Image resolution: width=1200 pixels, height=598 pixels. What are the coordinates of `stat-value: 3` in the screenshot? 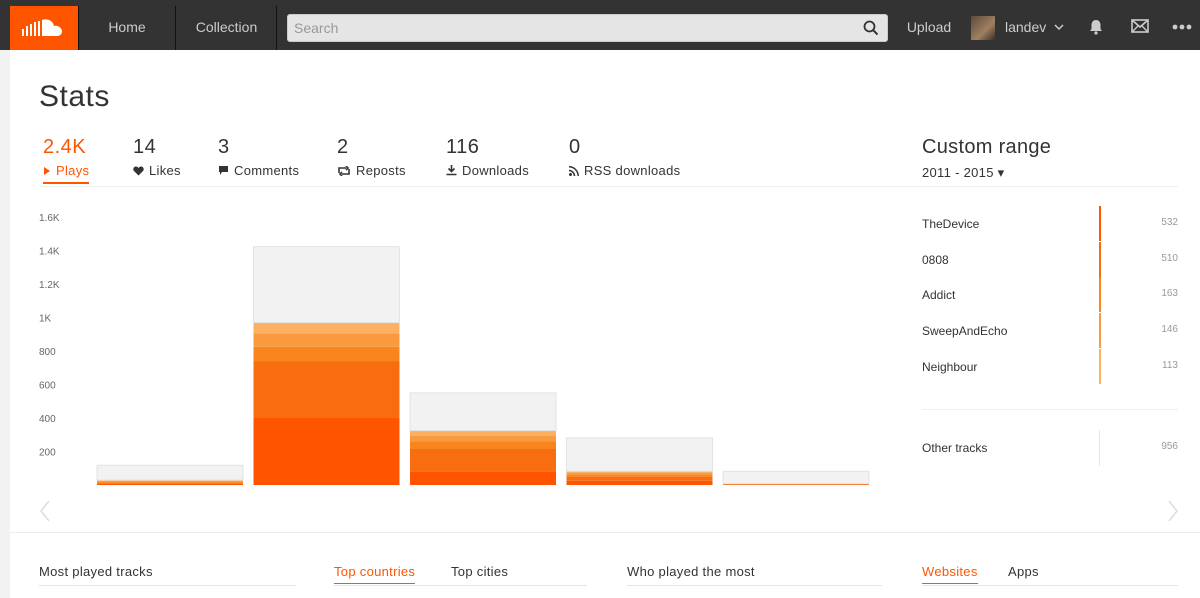 It's located at (224, 147).